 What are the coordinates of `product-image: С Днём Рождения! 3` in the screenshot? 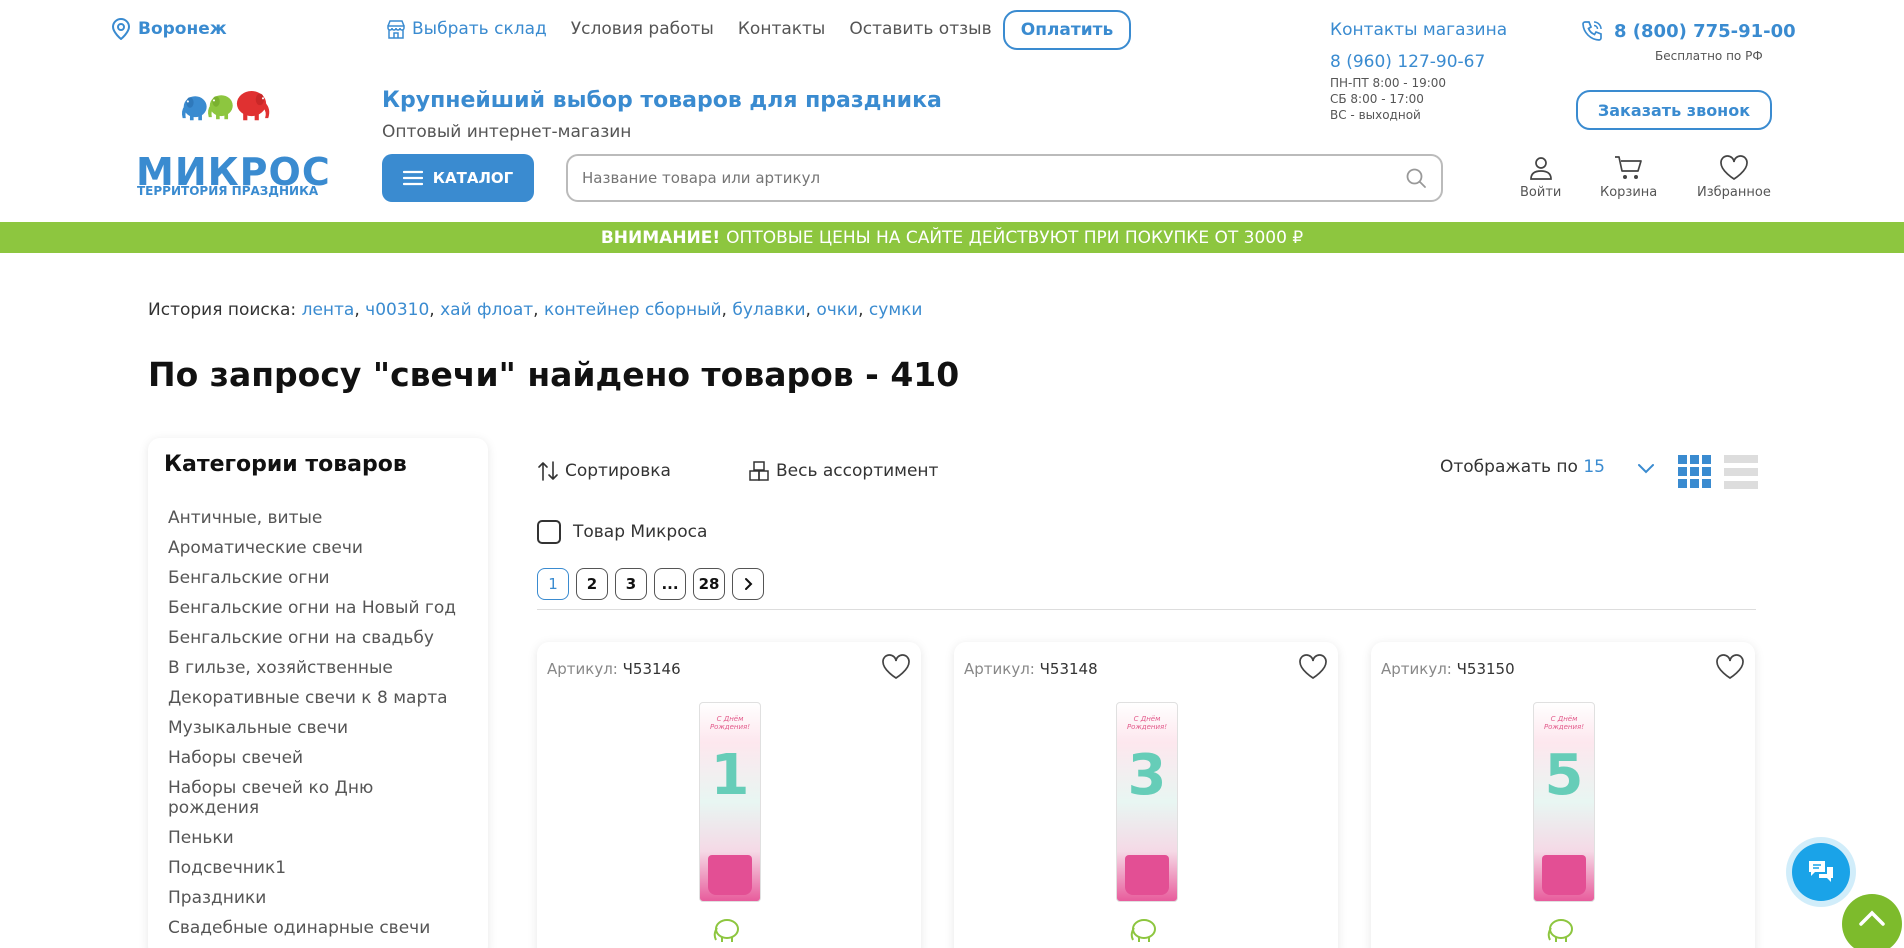 It's located at (1147, 802).